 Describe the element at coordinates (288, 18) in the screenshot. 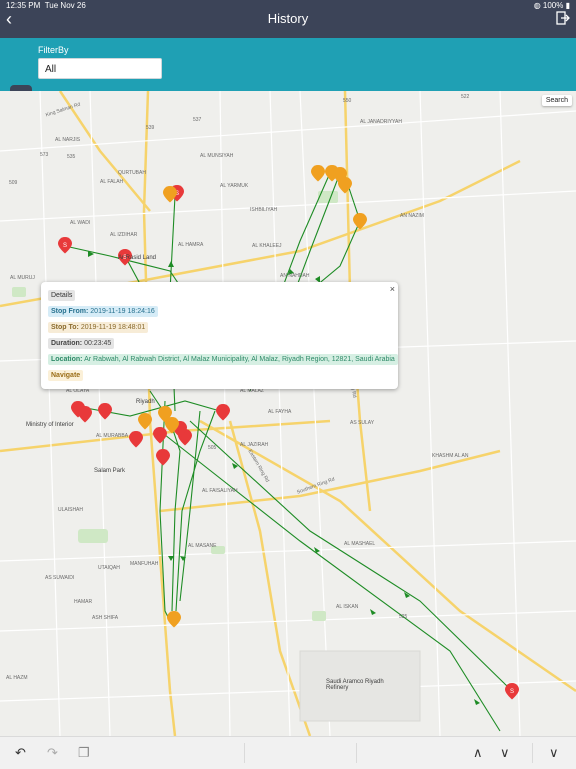

I see `page-title: History` at that location.